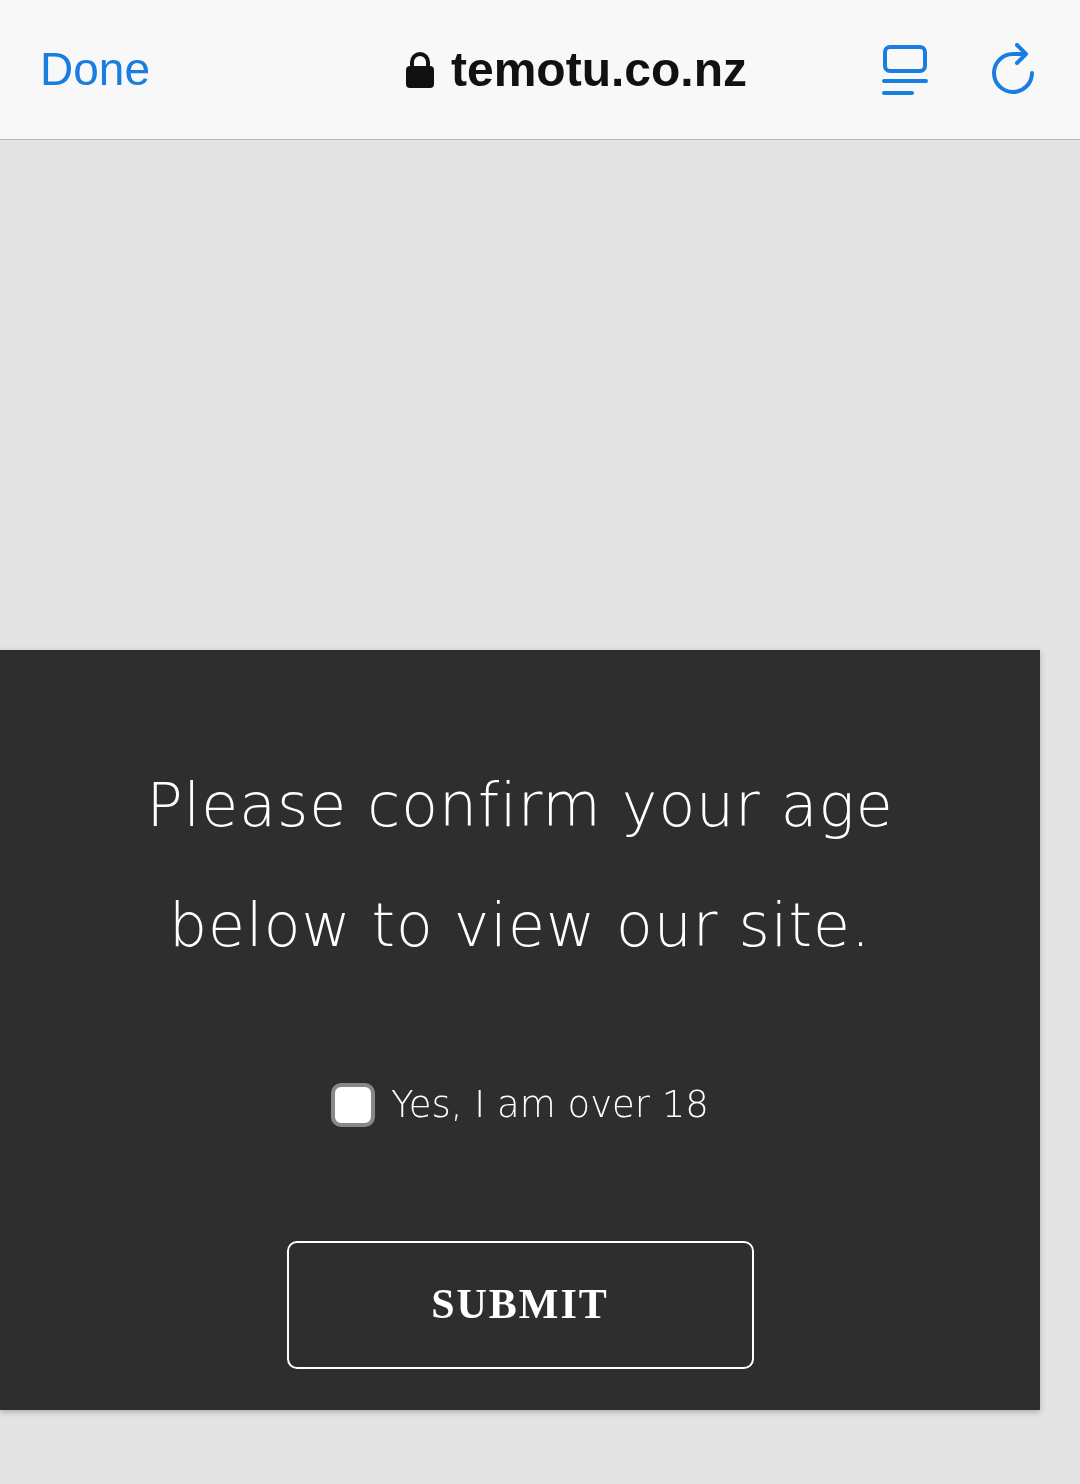 Image resolution: width=1080 pixels, height=1484 pixels. Describe the element at coordinates (353, 1104) in the screenshot. I see `age-checkbox` at that location.